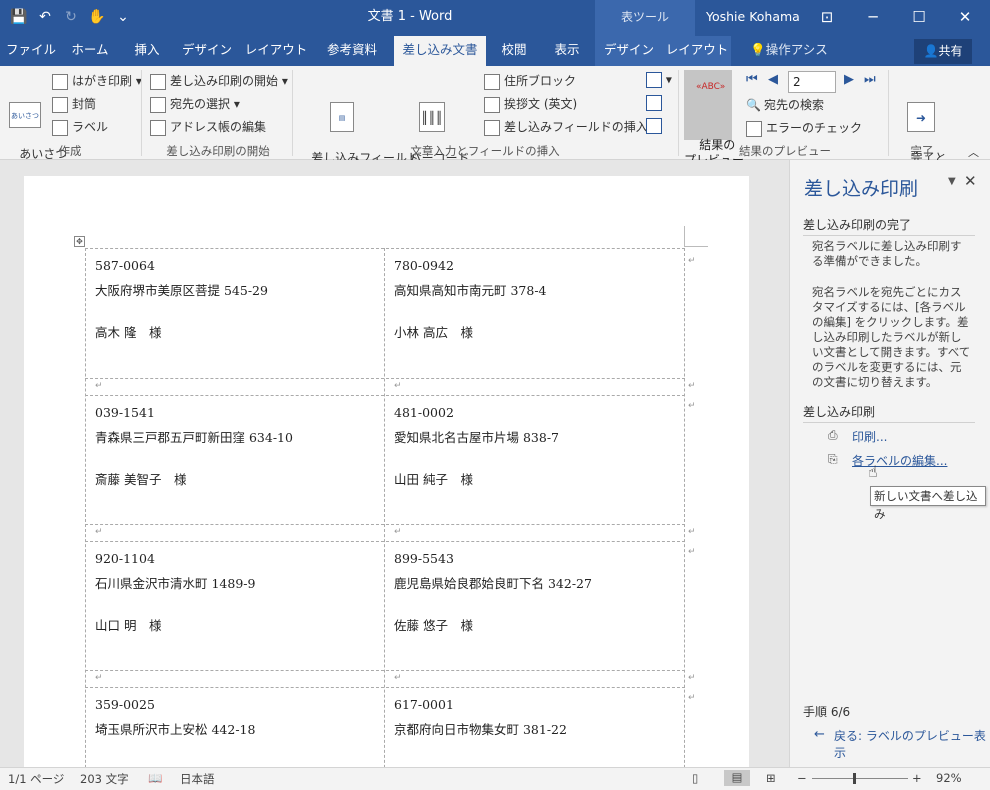  I want to click on label-address: 石川県金沢市清水町 1489-9, so click(175, 583).